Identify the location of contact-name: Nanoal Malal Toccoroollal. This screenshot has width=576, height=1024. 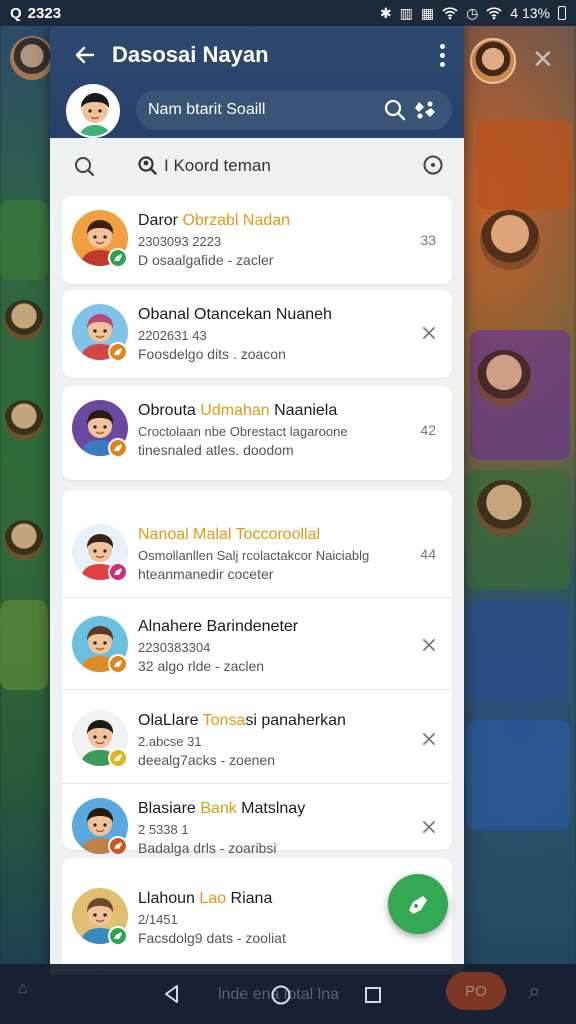
(229, 535).